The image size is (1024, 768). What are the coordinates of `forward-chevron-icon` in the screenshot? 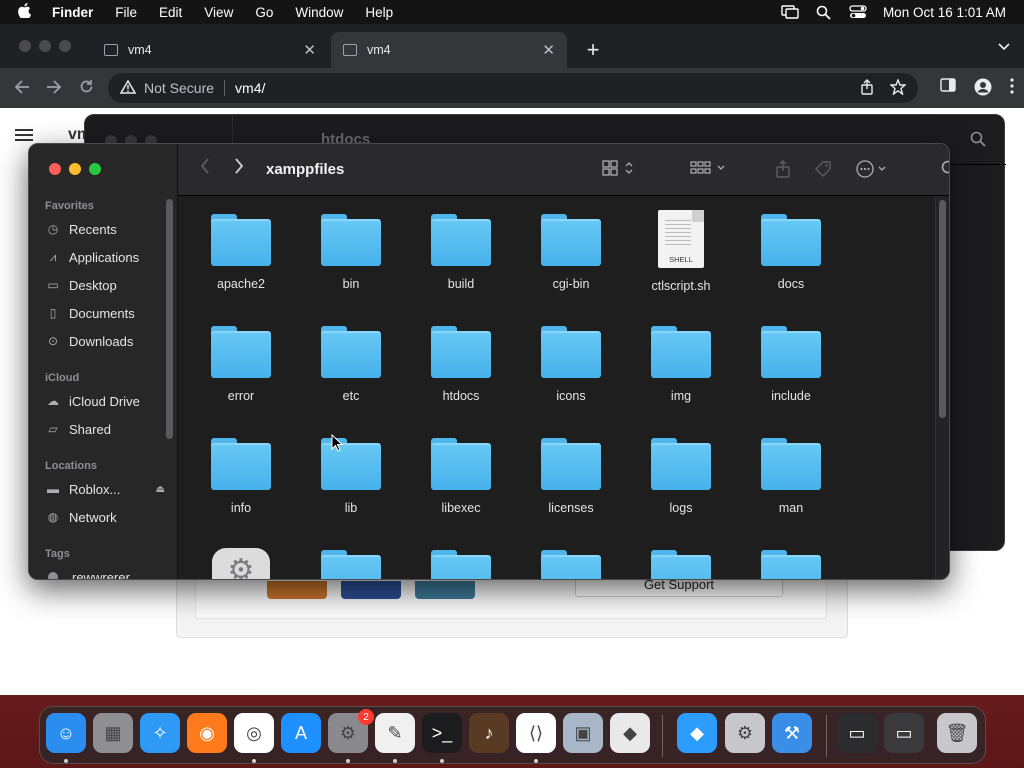 It's located at (239, 168).